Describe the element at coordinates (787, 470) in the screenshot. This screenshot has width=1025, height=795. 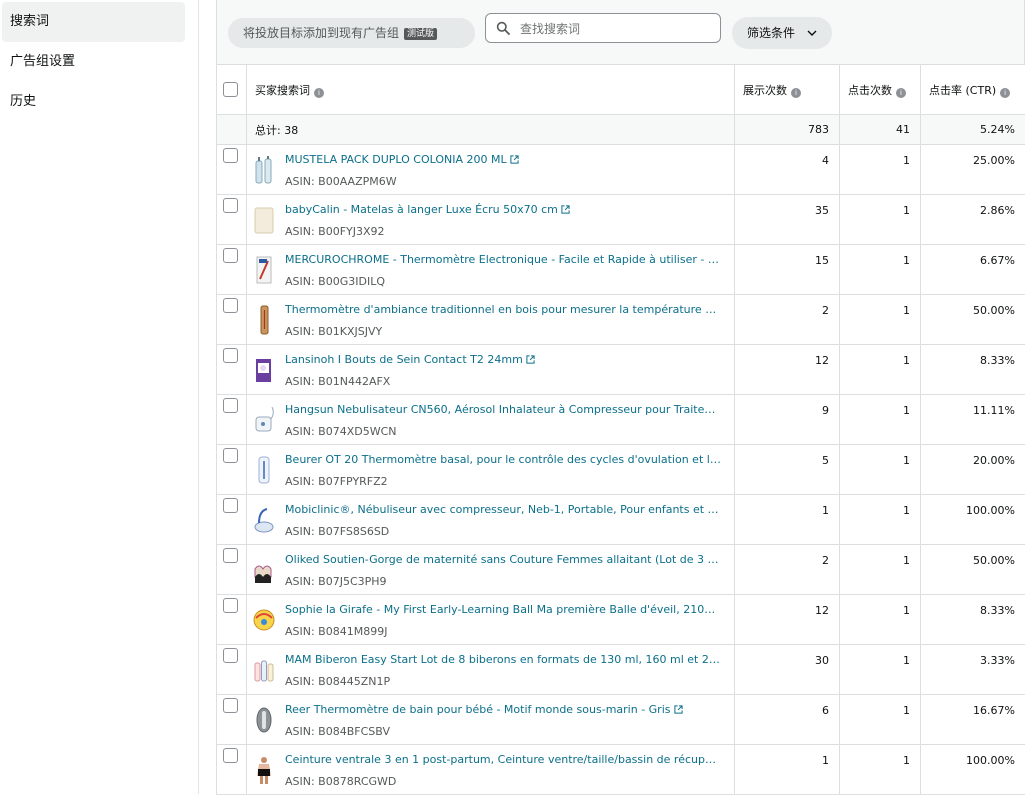
I see `impressions-cell: 5` at that location.